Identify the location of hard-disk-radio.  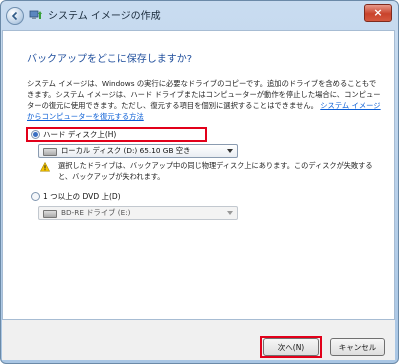
(35, 134).